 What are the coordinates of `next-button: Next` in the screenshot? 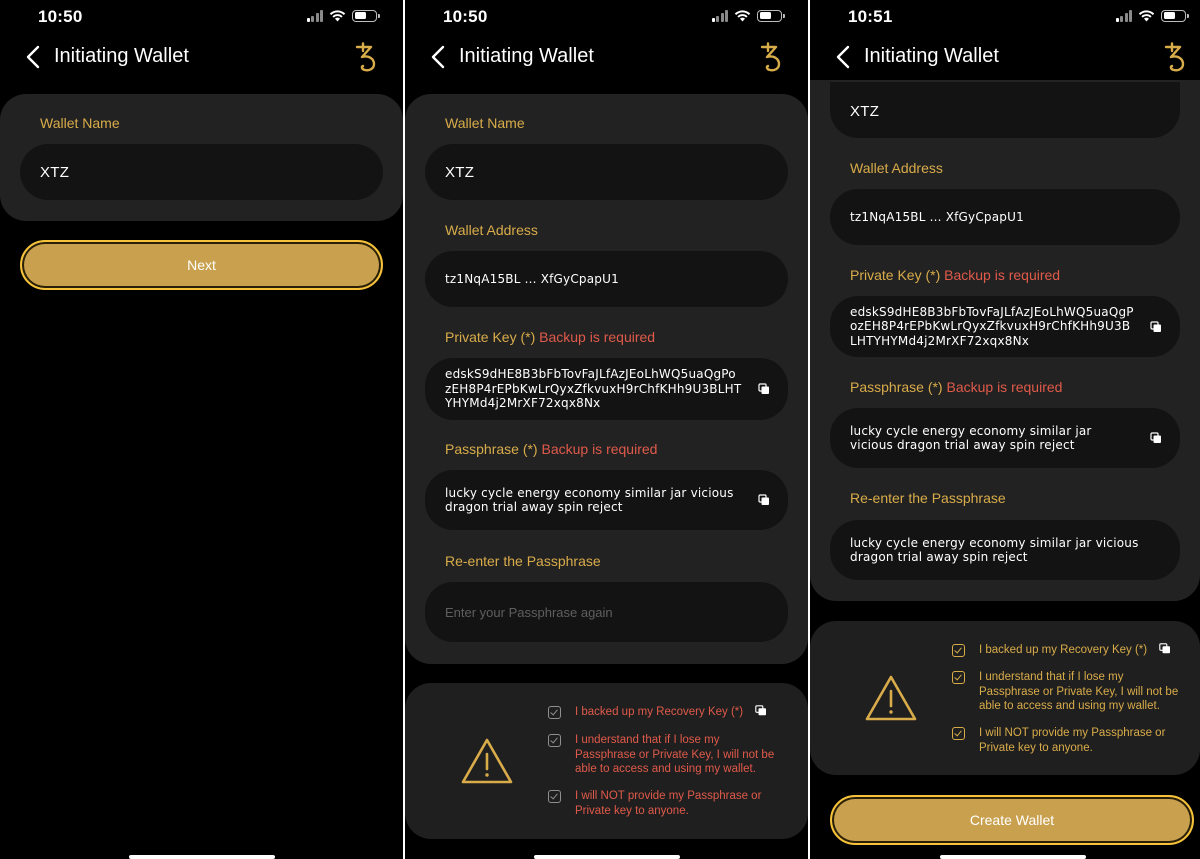 It's located at (201, 265).